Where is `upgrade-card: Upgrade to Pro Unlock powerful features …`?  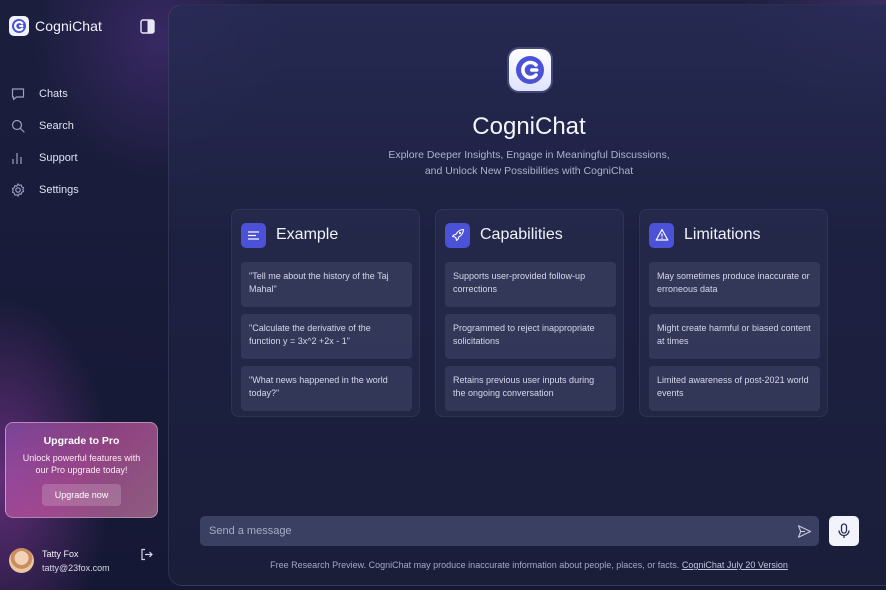 upgrade-card: Upgrade to Pro Unlock powerful features … is located at coordinates (81, 470).